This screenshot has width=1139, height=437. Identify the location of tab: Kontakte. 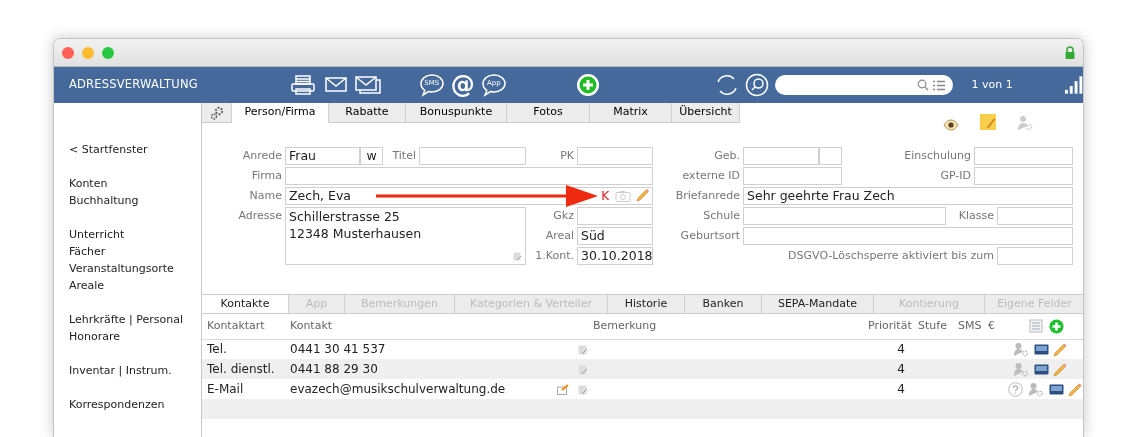
(245, 304).